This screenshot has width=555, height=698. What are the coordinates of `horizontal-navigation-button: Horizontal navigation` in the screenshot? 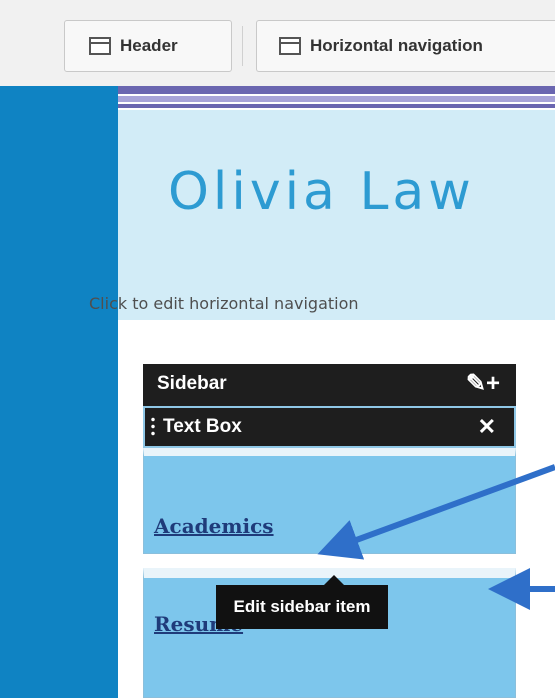 It's located at (405, 46).